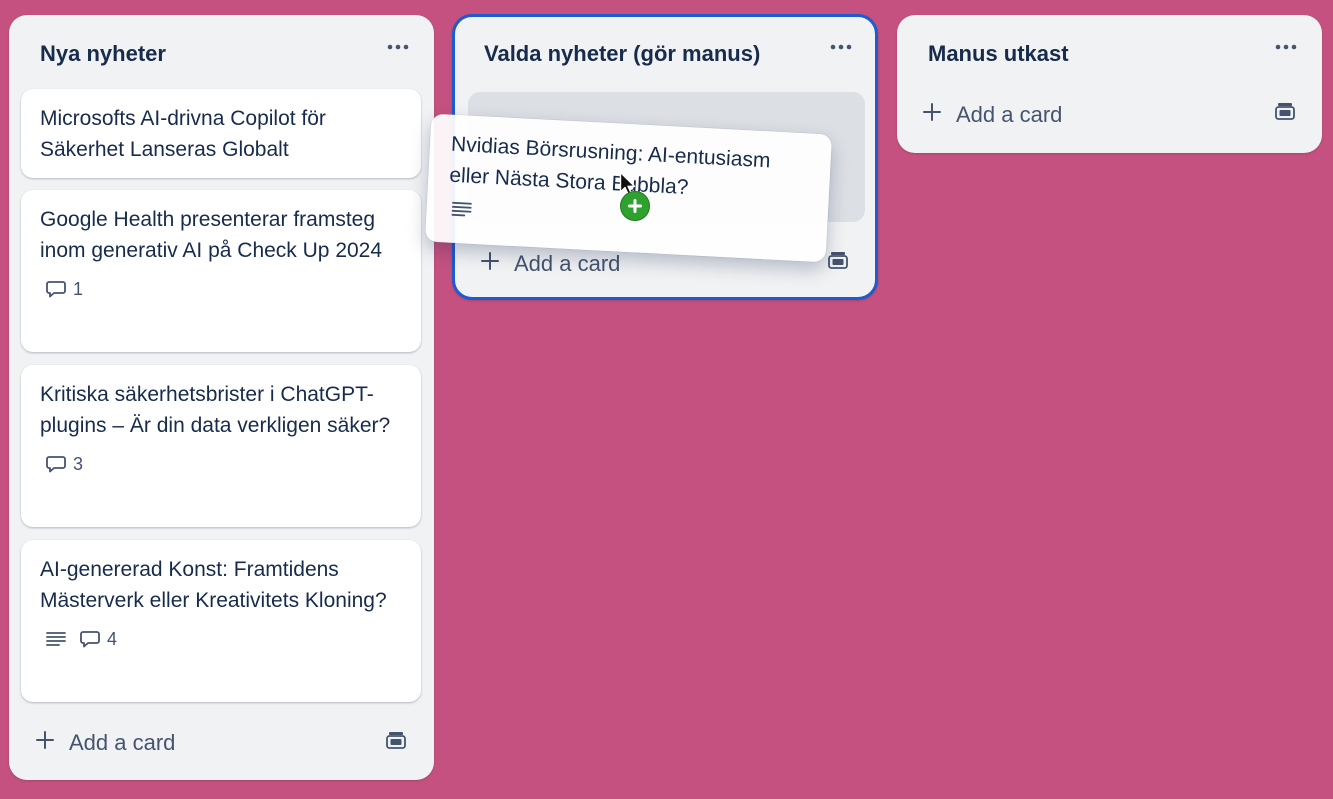  I want to click on list-manus-utkast: Manus utkast Add a card, so click(1109, 84).